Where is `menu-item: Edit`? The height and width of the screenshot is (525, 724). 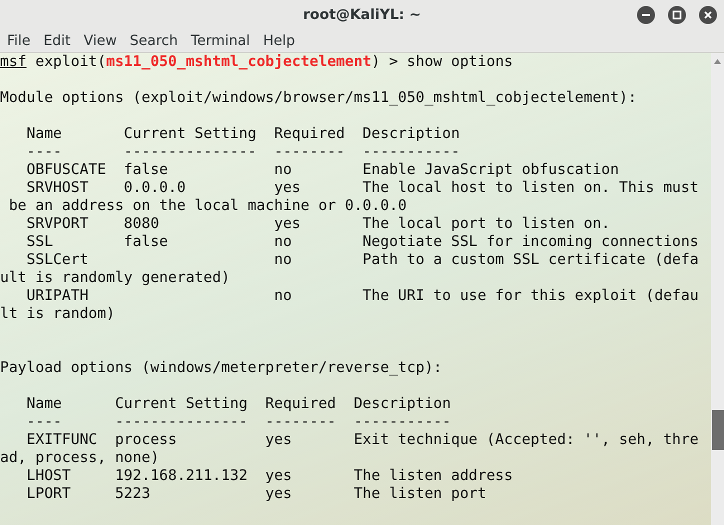
menu-item: Edit is located at coordinates (56, 41).